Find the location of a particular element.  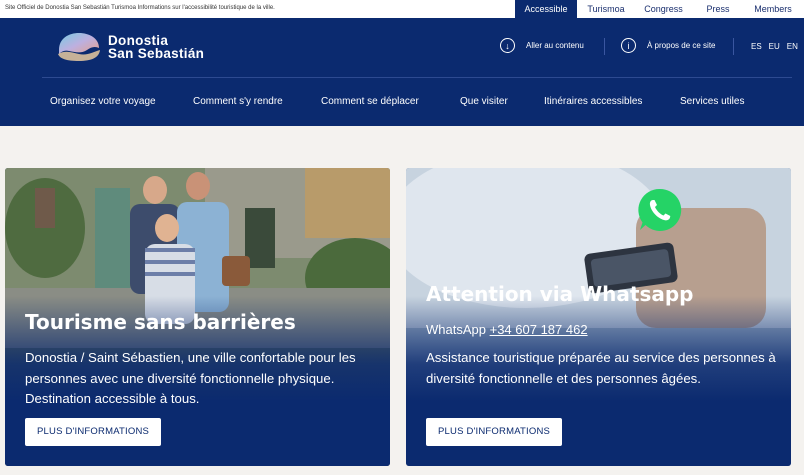

top-link-accessible: Accessible is located at coordinates (546, 9).